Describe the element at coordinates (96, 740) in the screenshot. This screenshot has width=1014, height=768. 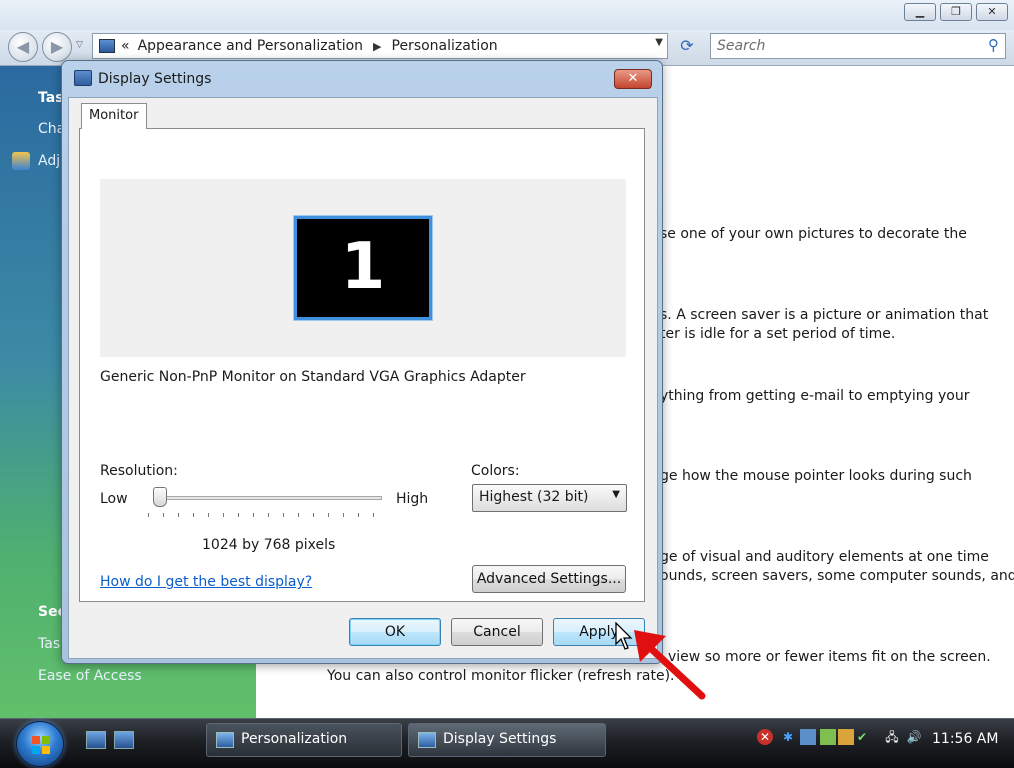
I see `show-desktop-icon` at that location.